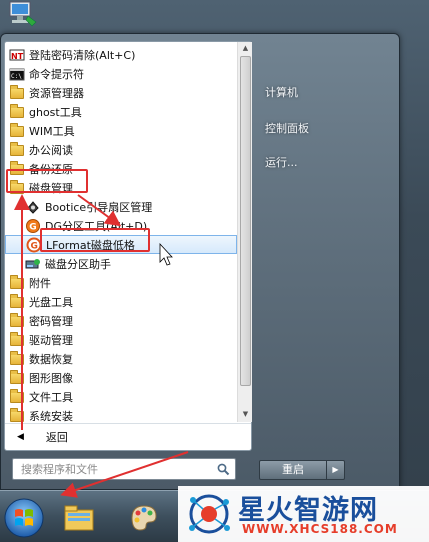 The width and height of the screenshot is (429, 542). What do you see at coordinates (128, 436) in the screenshot?
I see `back-button: ◀ 返回` at bounding box center [128, 436].